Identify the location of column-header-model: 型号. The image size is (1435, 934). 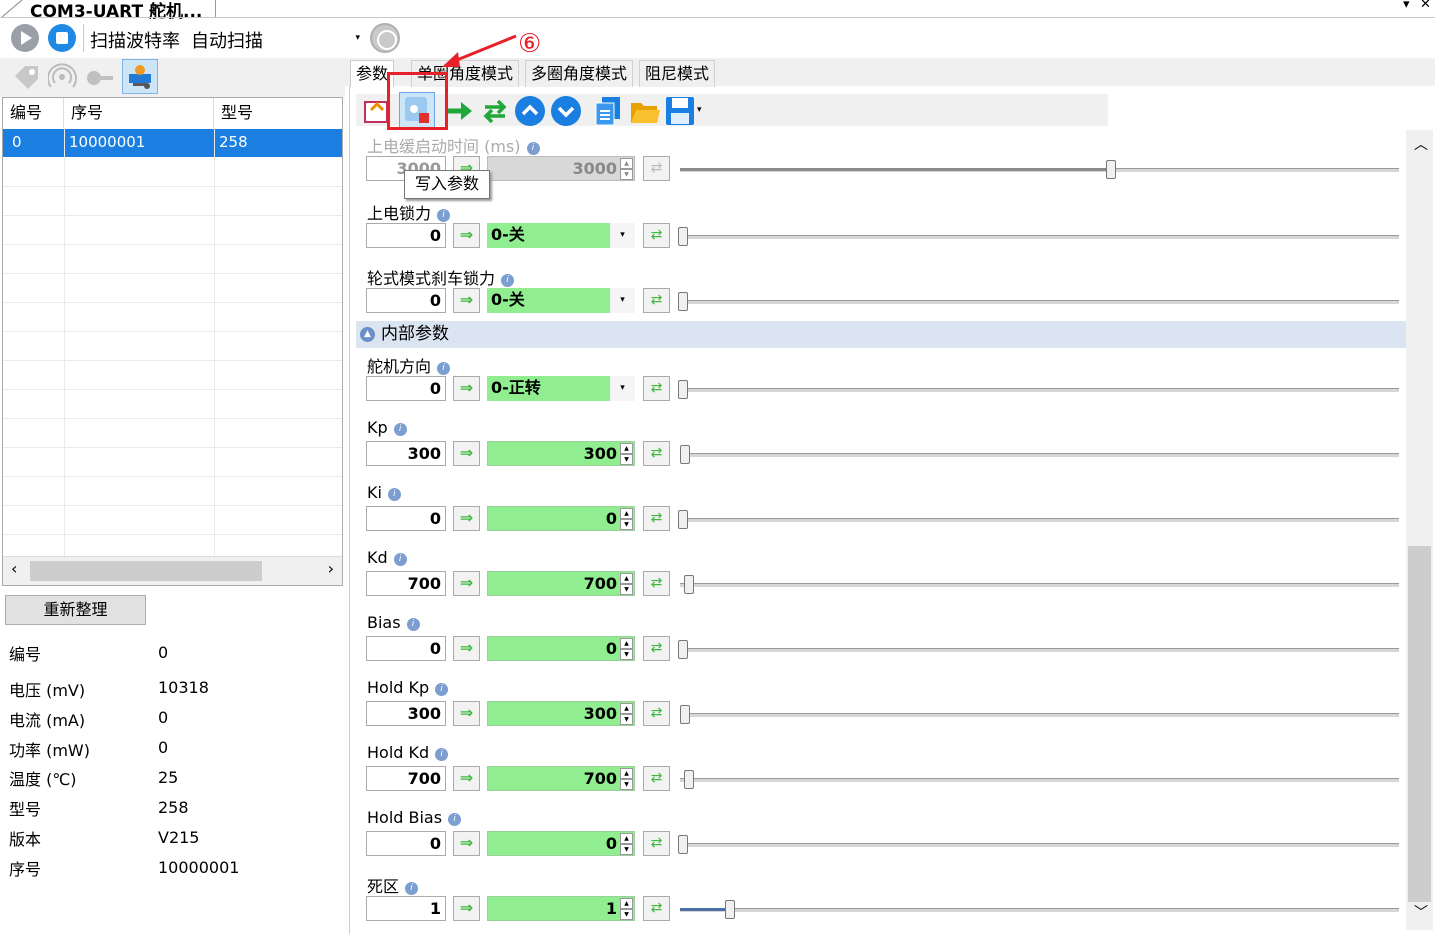
(278, 113).